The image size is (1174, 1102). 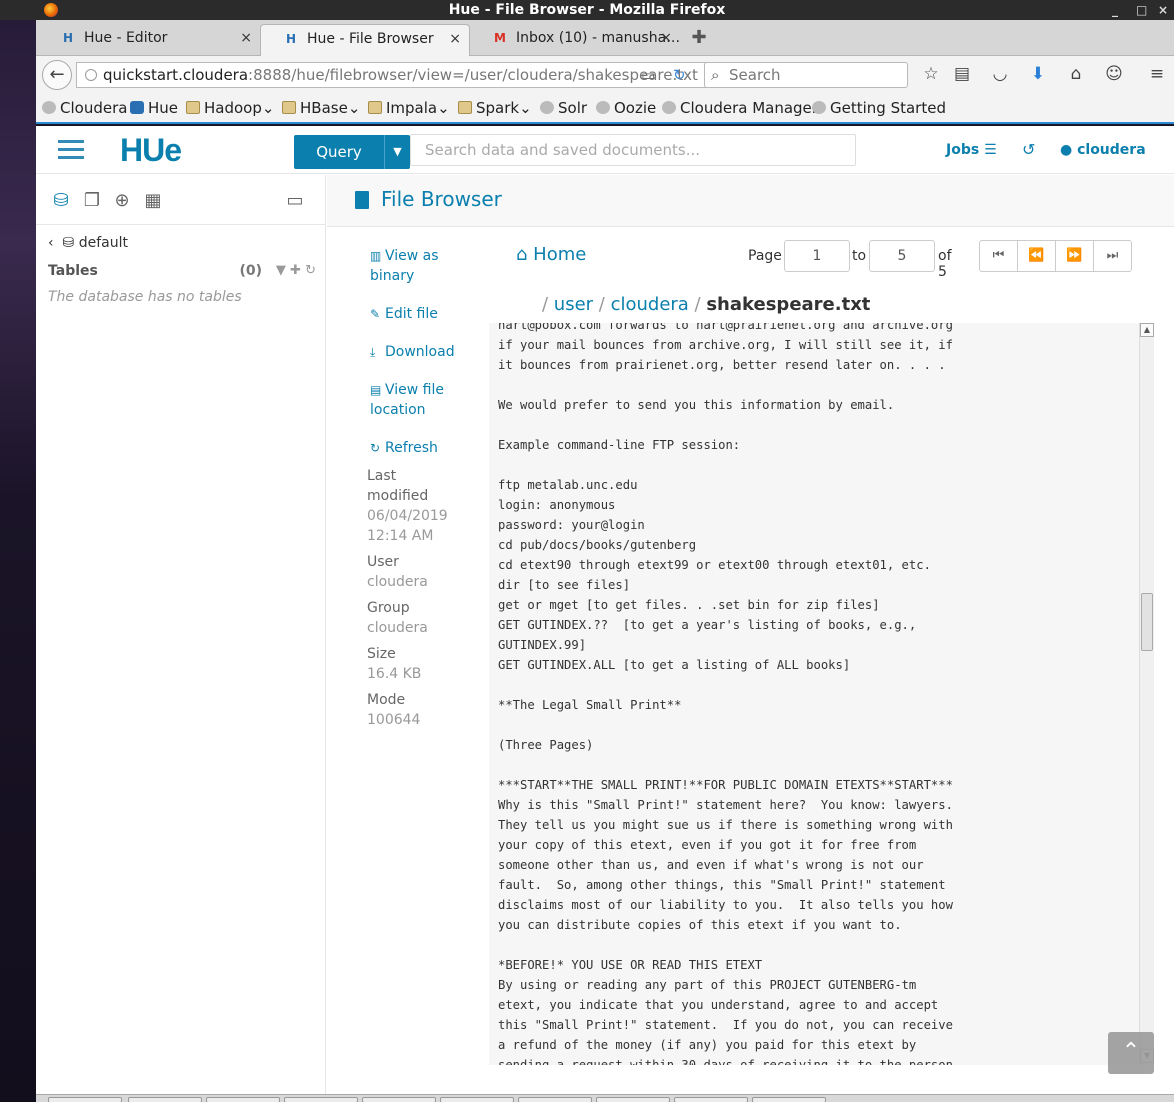 I want to click on bookmark-cloudera: Cloudera, so click(x=84, y=108).